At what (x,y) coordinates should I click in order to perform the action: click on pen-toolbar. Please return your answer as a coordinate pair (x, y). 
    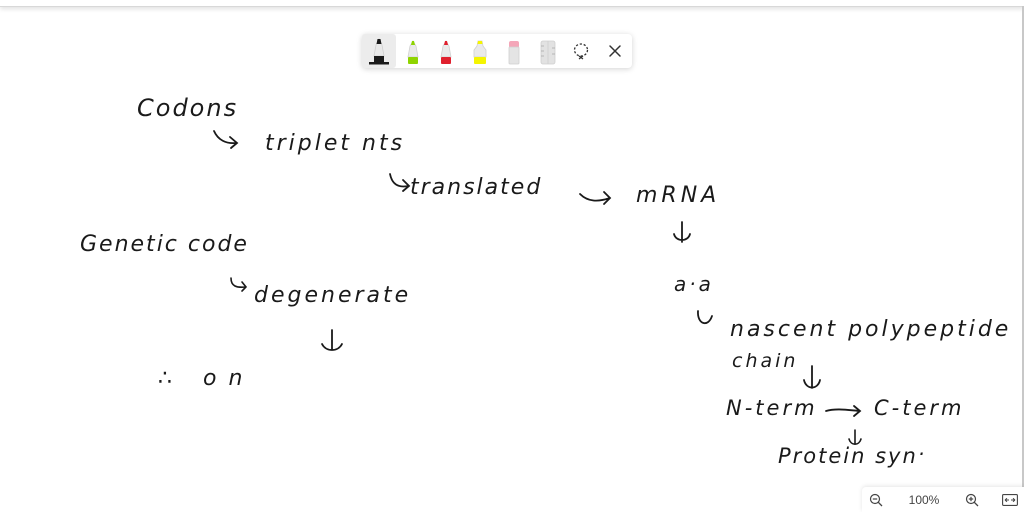
    Looking at the image, I should click on (497, 51).